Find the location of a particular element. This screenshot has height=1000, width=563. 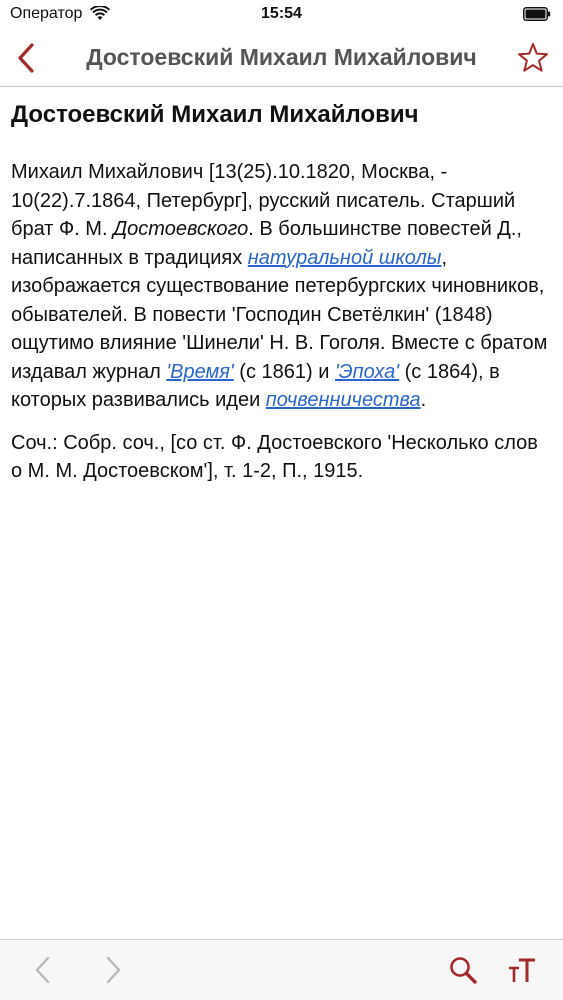

font-size-icon: тT is located at coordinates (522, 970).